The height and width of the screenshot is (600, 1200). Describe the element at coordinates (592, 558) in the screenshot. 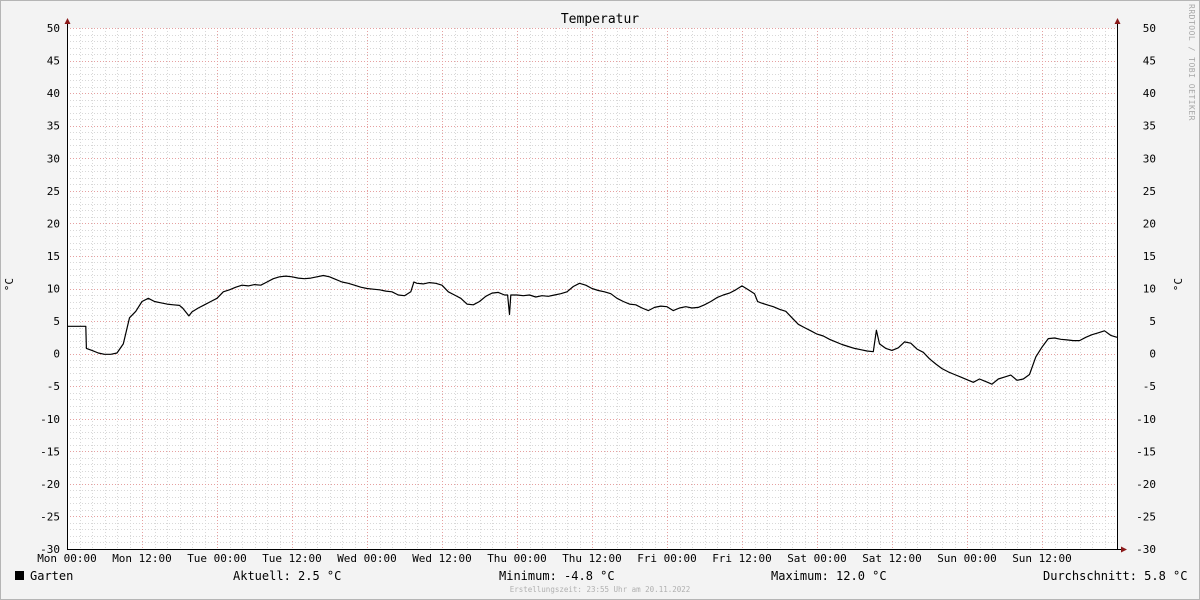

I see `x-tick-label: Thu 12:00` at that location.